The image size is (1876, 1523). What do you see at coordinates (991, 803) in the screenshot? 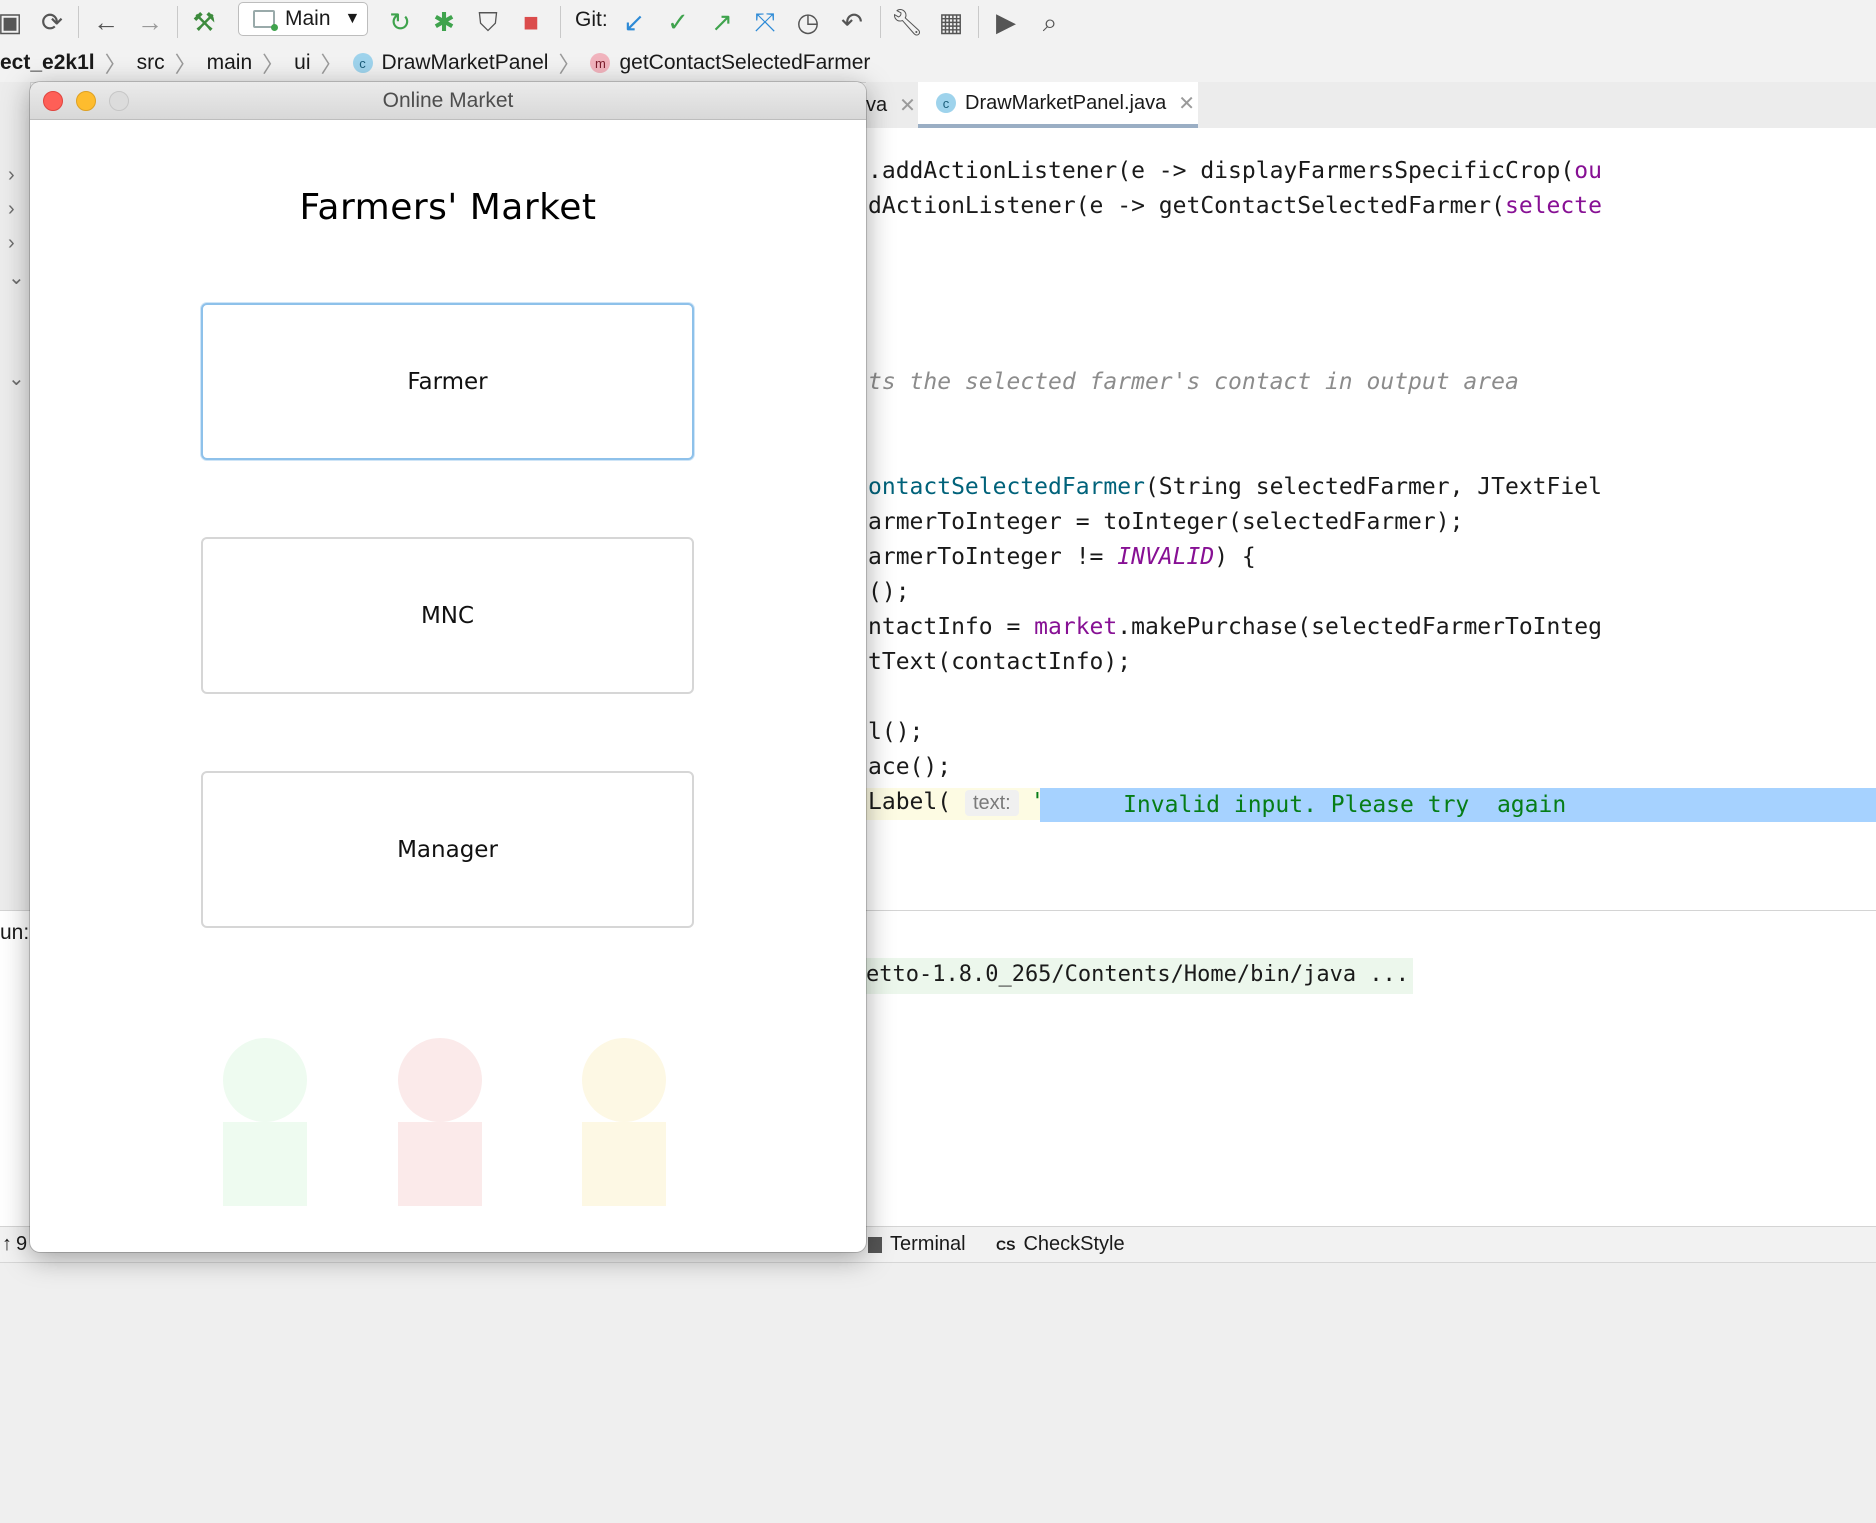
I see `parameter-hint: text:` at bounding box center [991, 803].